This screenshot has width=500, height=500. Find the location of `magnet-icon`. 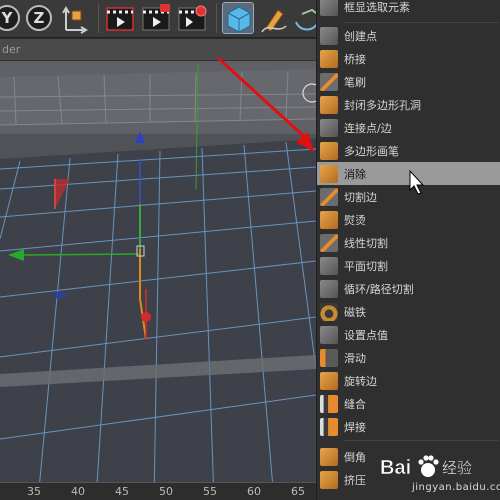

magnet-icon is located at coordinates (329, 311).